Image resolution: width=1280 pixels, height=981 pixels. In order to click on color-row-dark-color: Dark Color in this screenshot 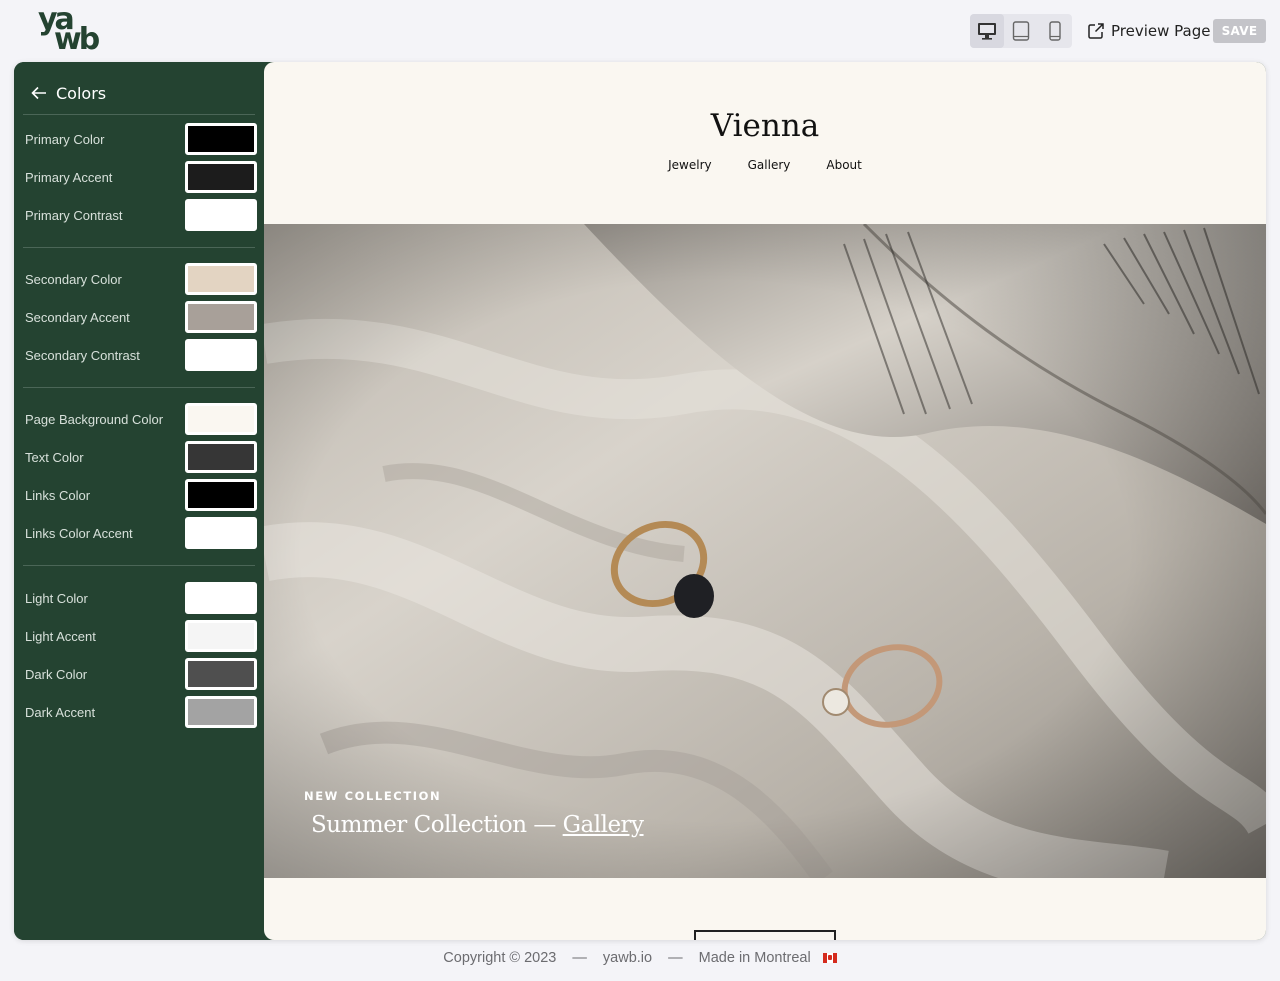, I will do `click(141, 674)`.